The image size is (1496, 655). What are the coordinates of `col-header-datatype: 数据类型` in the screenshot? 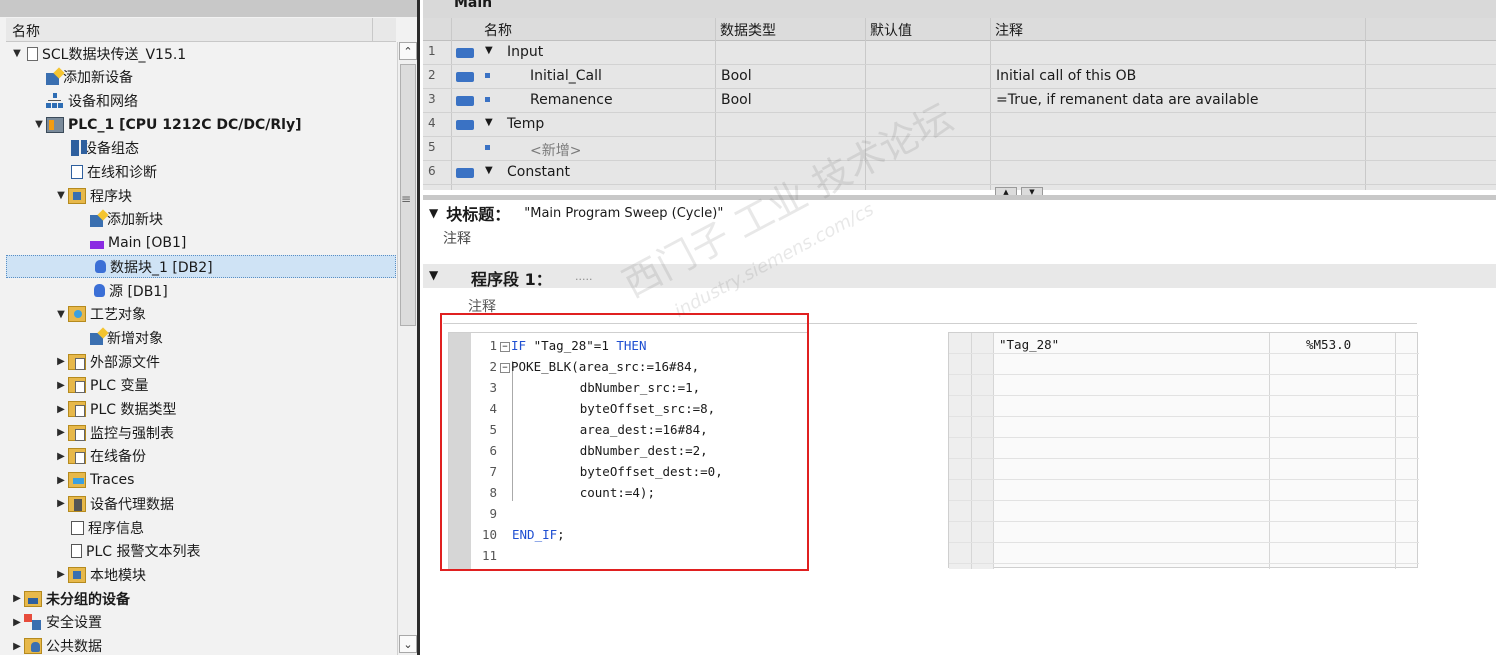 It's located at (748, 30).